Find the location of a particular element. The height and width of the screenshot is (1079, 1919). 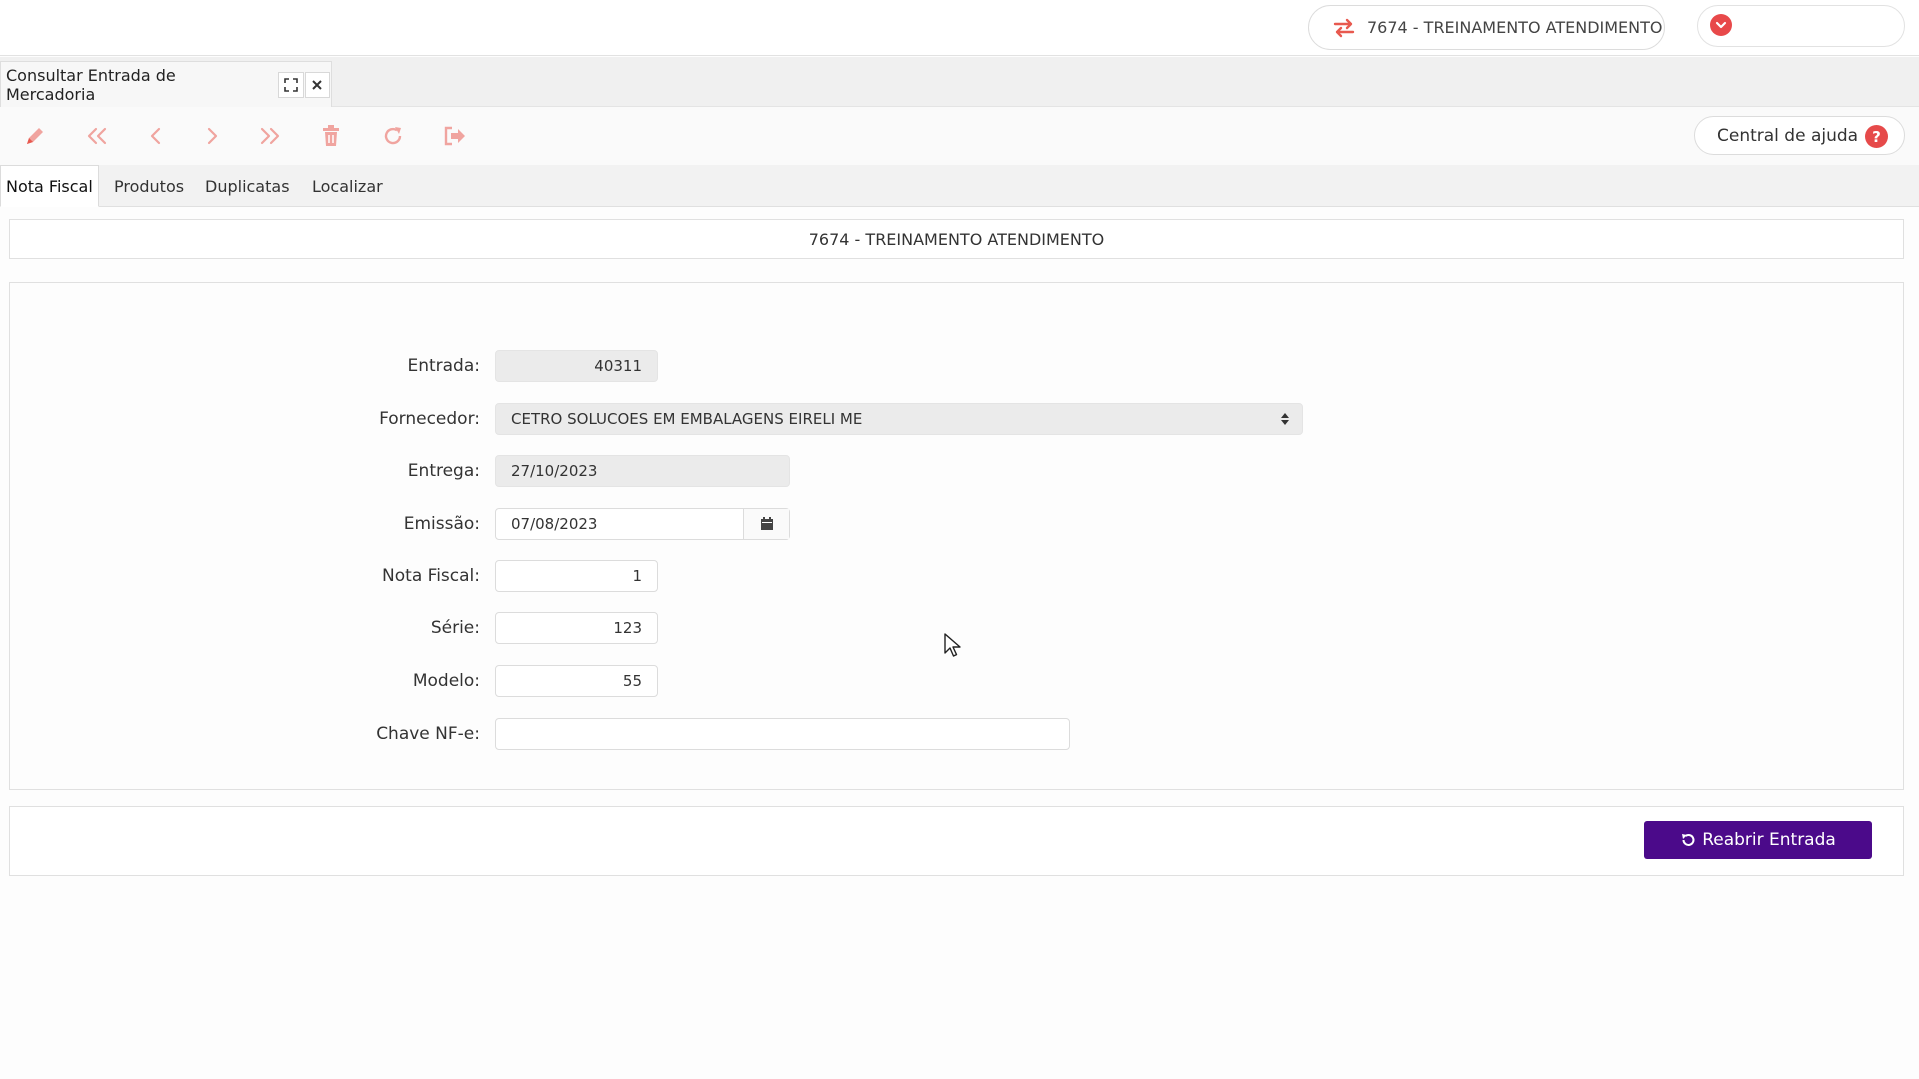

modelo-label: Modelo: is located at coordinates (446, 681).